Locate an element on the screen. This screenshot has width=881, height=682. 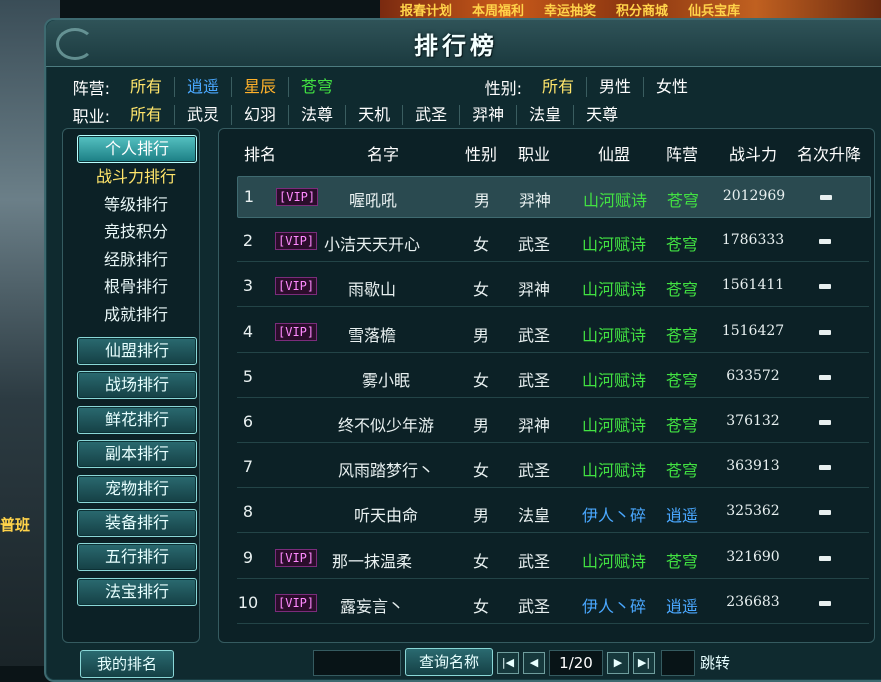
row-power: 321690 is located at coordinates (753, 556).